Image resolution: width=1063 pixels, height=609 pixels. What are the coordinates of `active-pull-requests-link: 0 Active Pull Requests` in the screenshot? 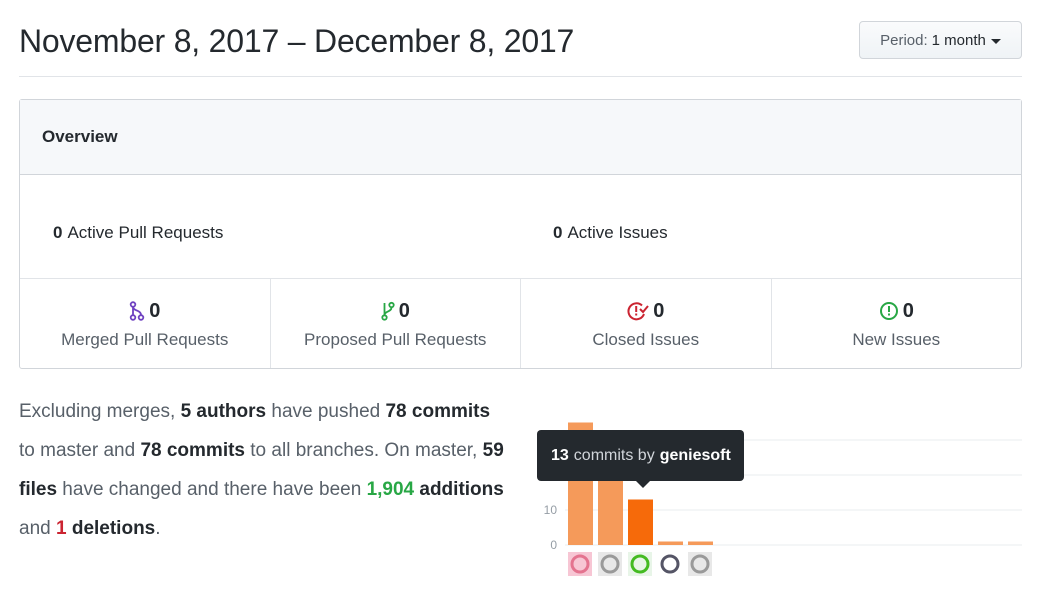 It's located at (138, 233).